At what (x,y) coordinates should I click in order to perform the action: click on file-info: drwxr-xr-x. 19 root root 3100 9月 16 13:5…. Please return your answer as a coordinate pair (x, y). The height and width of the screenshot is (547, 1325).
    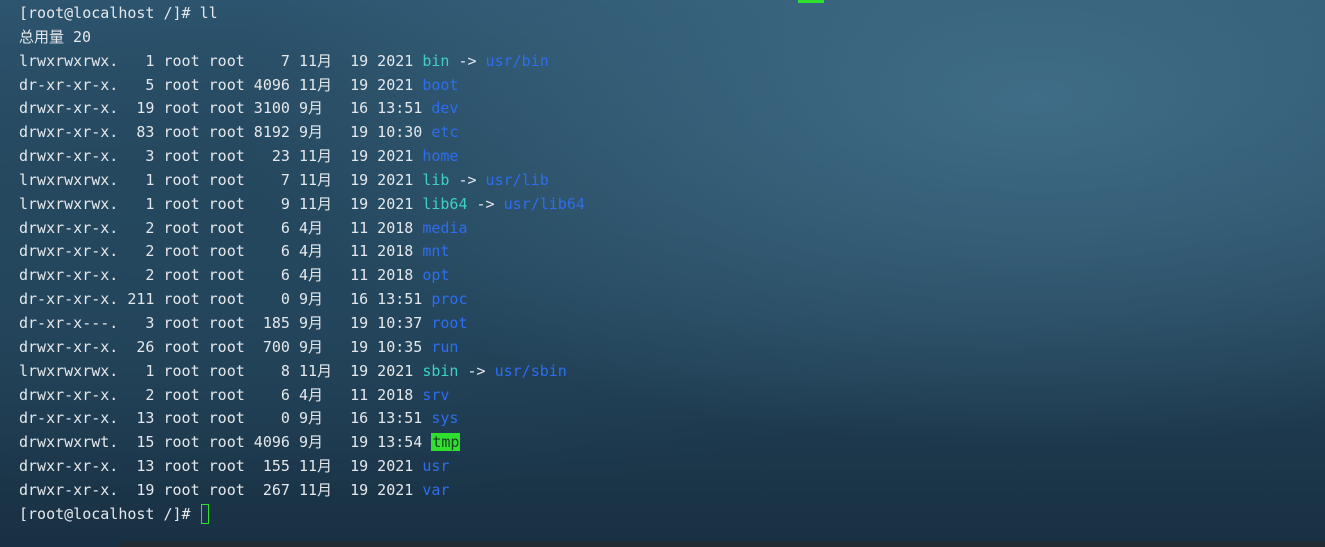
    Looking at the image, I should click on (221, 108).